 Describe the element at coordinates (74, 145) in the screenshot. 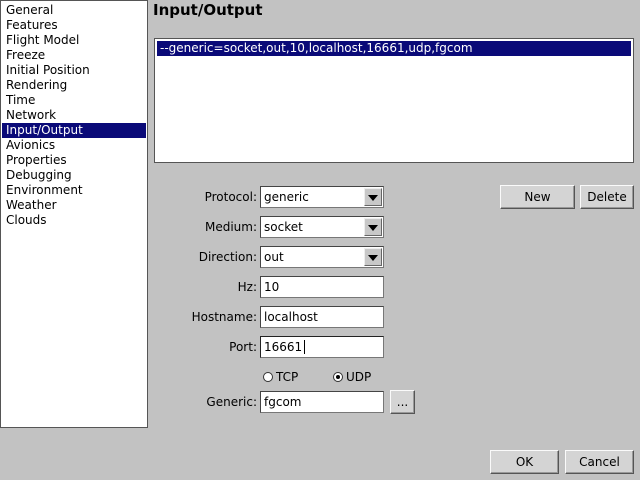

I see `sidebar-item-avionics: Avionics` at that location.